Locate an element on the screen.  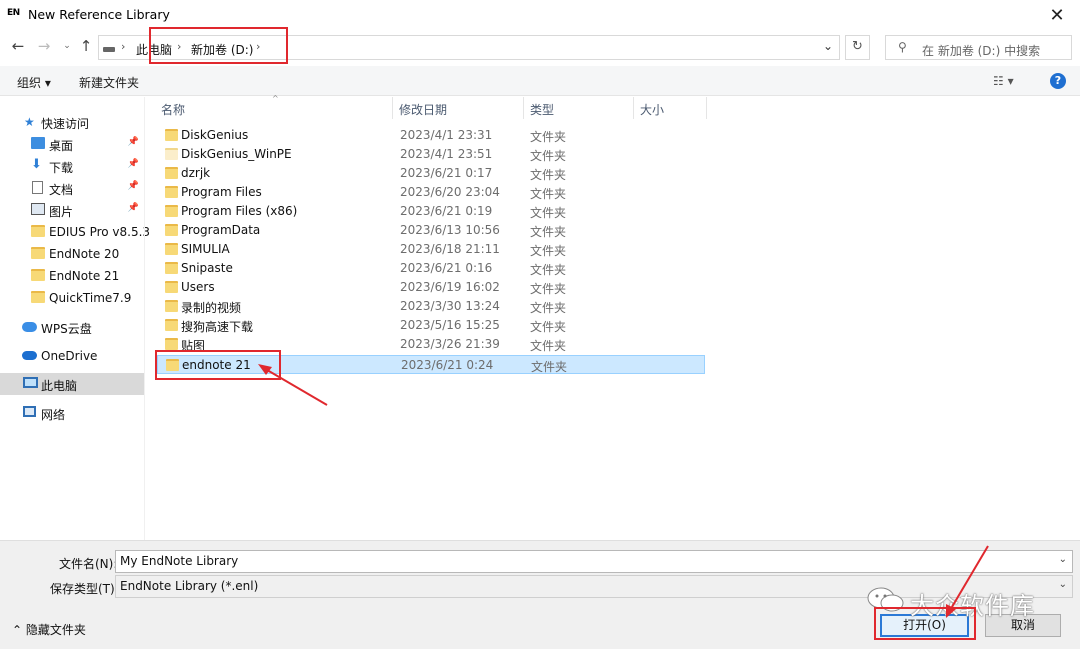
file-date: 2023/6/18 21:11 is located at coordinates (450, 249).